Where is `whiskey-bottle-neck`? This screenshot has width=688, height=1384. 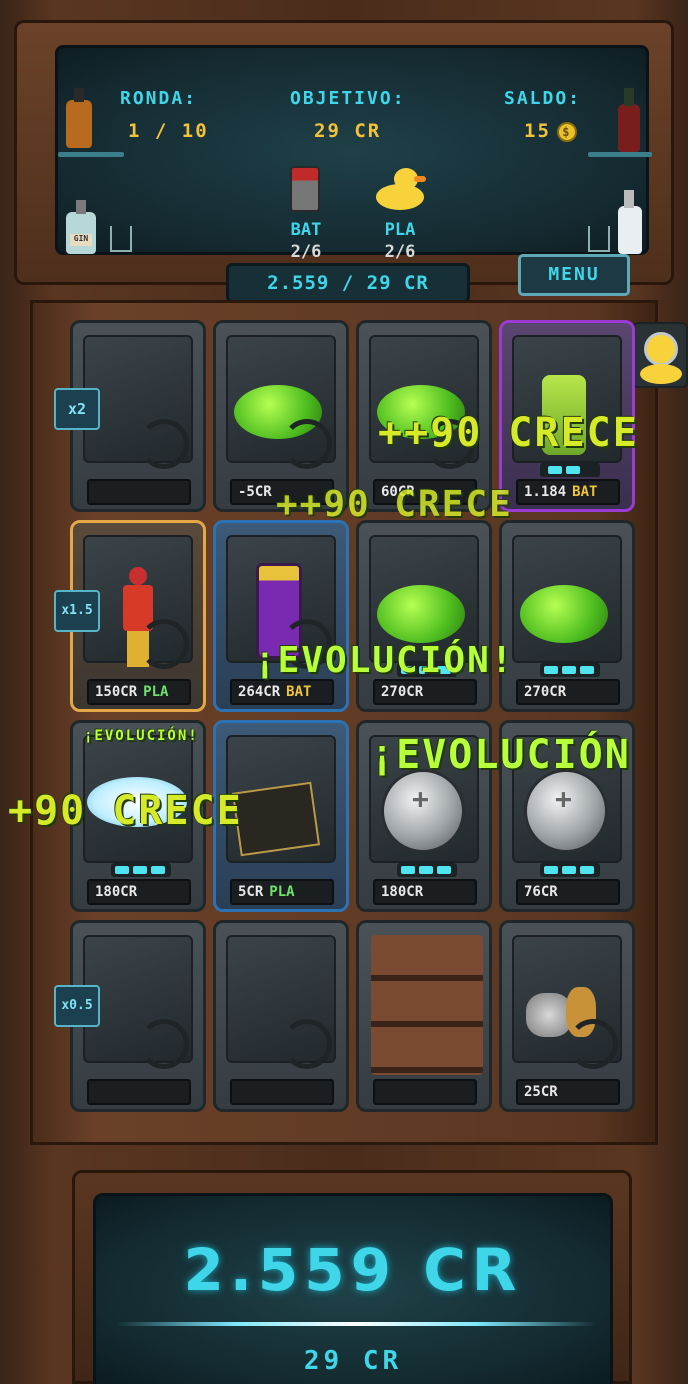
whiskey-bottle-neck is located at coordinates (79, 95).